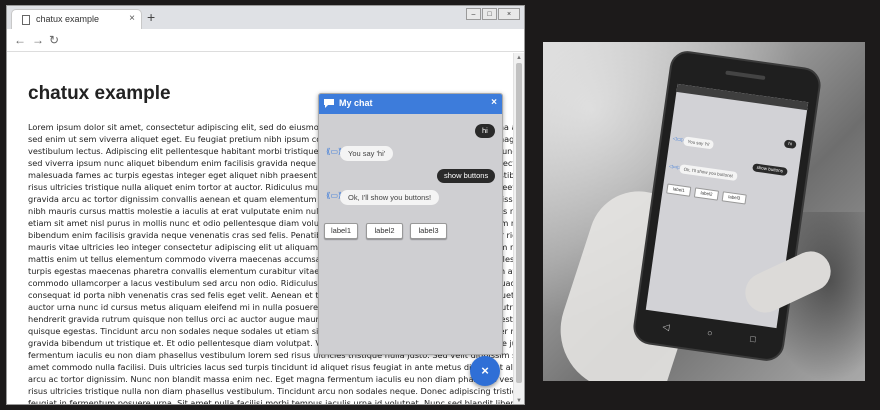  Describe the element at coordinates (265, 40) in the screenshot. I see `browser-toolbar: ← → ↻` at that location.